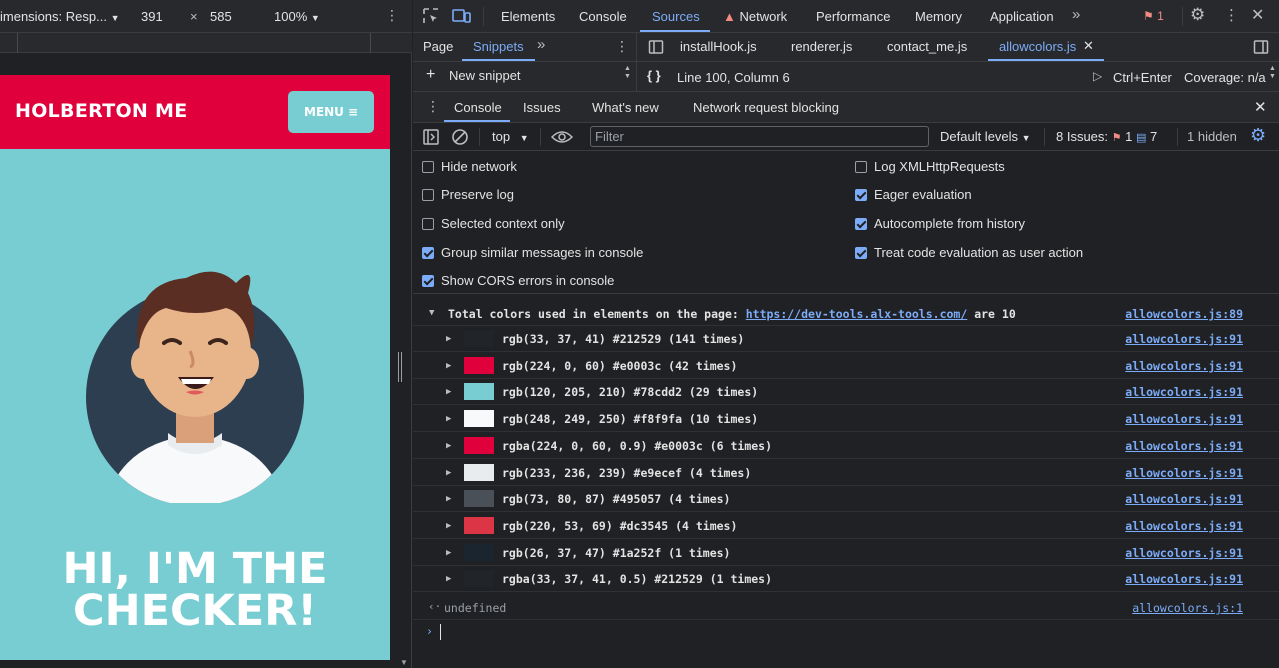 The width and height of the screenshot is (1279, 668). Describe the element at coordinates (1106, 136) in the screenshot. I see `issues-summary-button: 8 Issues: ⚑ 1 ▤ 7` at that location.